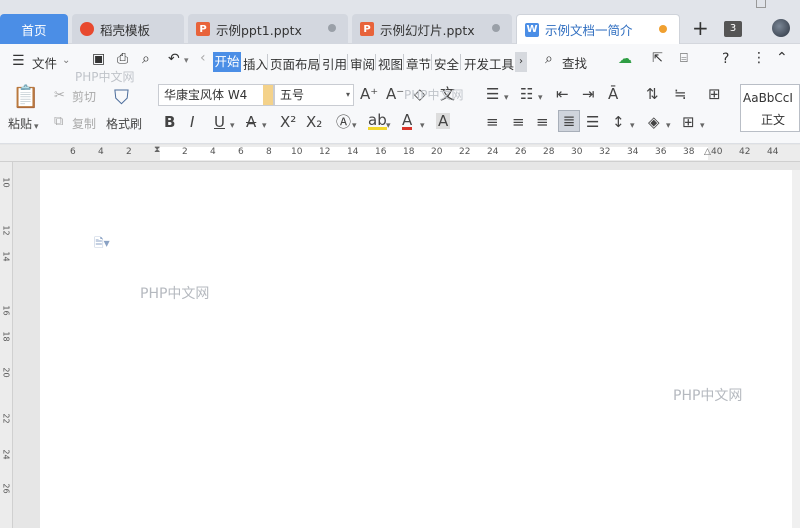  Describe the element at coordinates (146, 59) in the screenshot. I see `print-preview-icon: ⌕` at that location.